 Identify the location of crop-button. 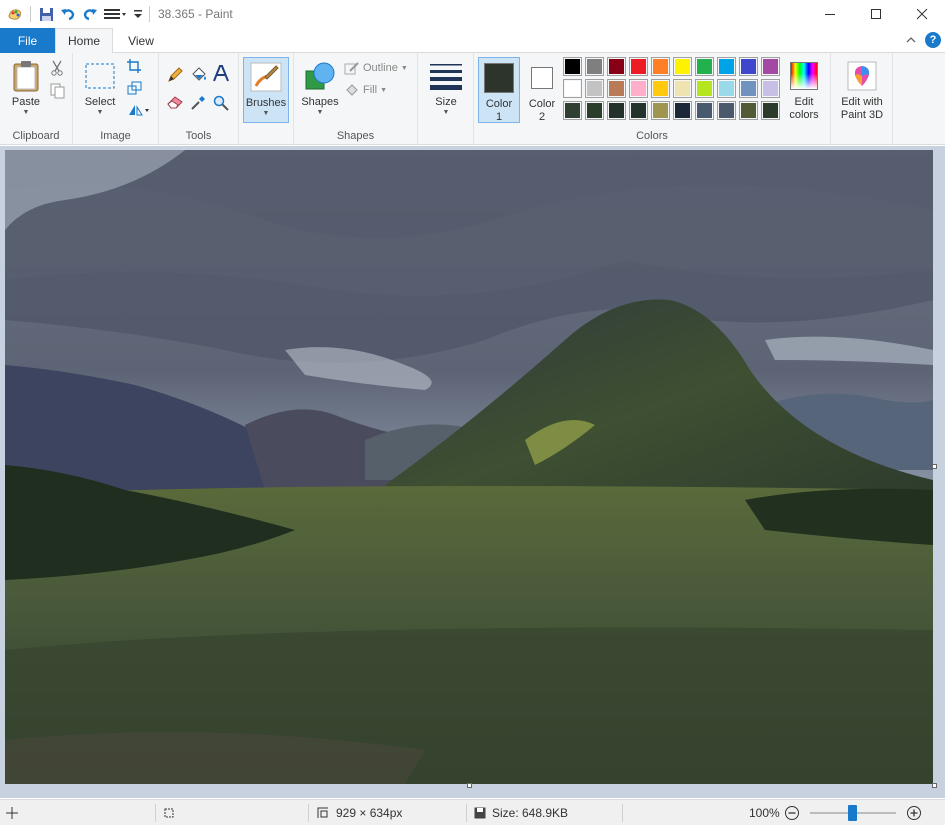
(134, 66).